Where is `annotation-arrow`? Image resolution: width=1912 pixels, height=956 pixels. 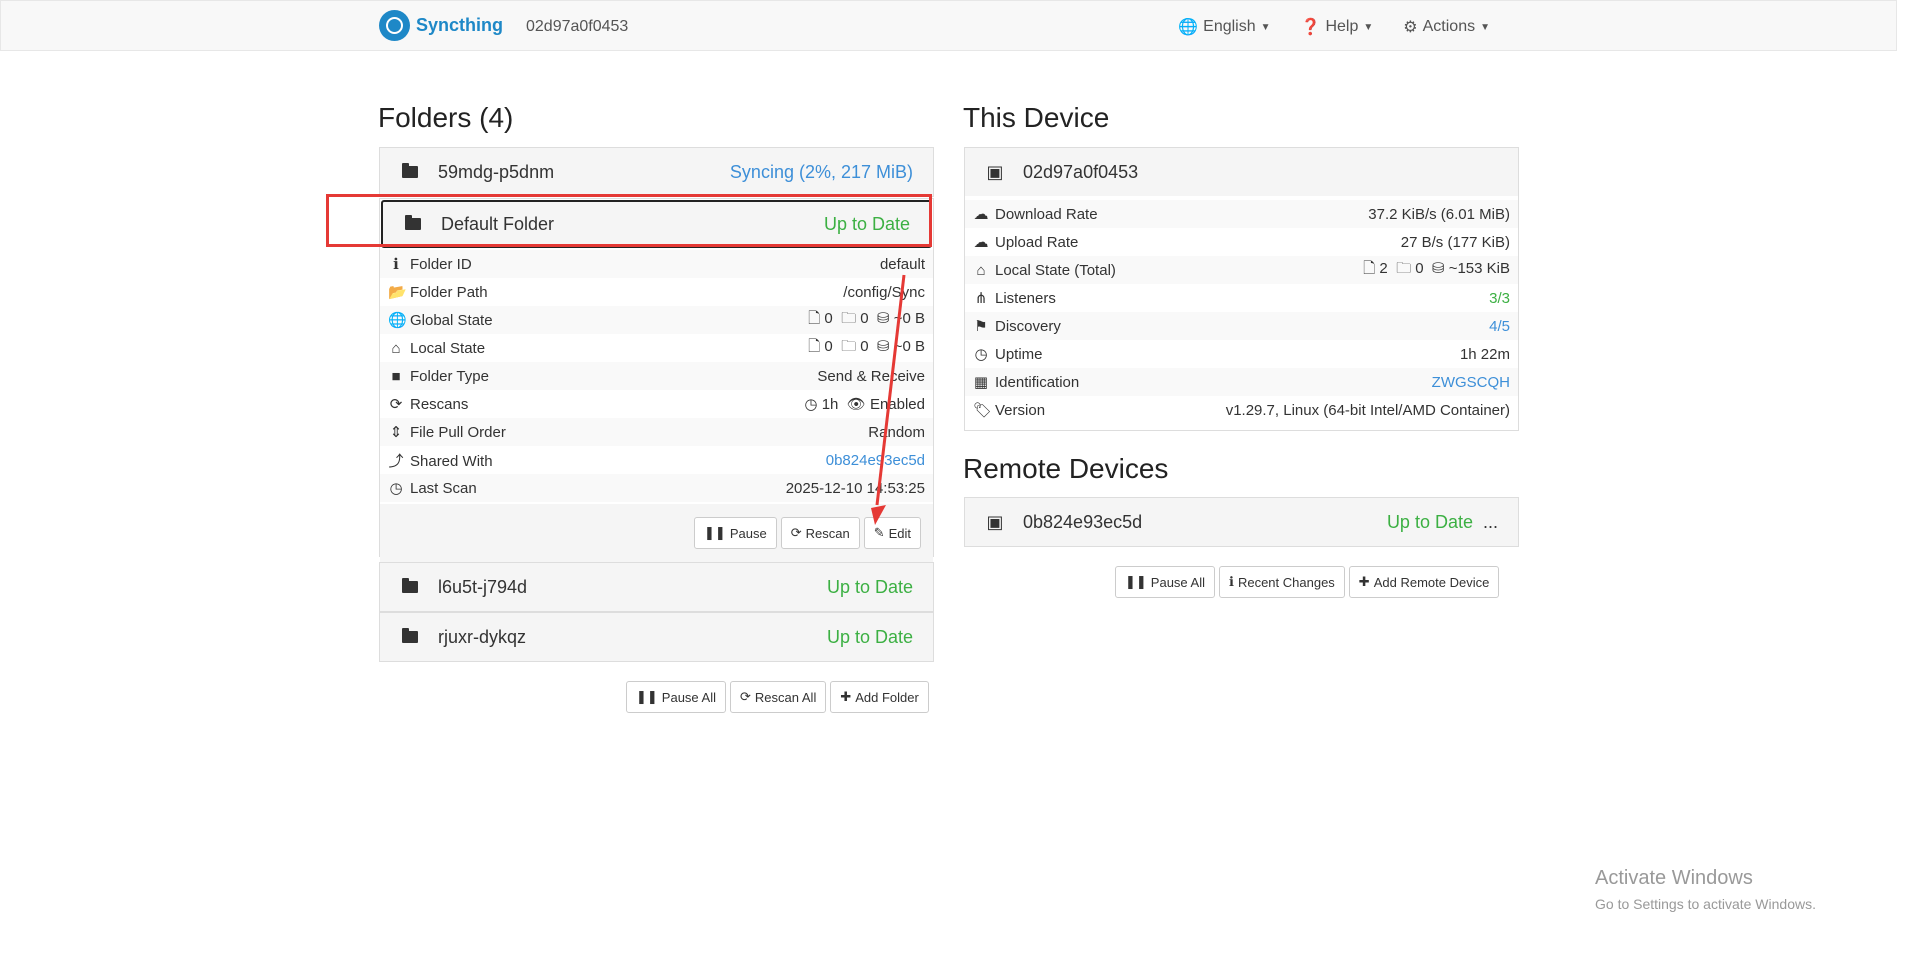
annotation-arrow is located at coordinates (888, 399).